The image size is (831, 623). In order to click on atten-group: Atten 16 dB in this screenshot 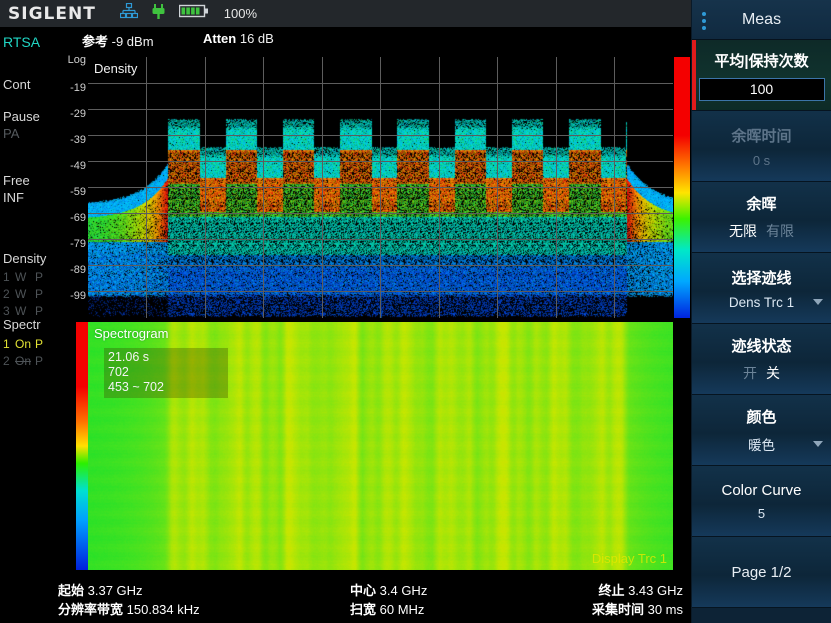, I will do `click(238, 38)`.